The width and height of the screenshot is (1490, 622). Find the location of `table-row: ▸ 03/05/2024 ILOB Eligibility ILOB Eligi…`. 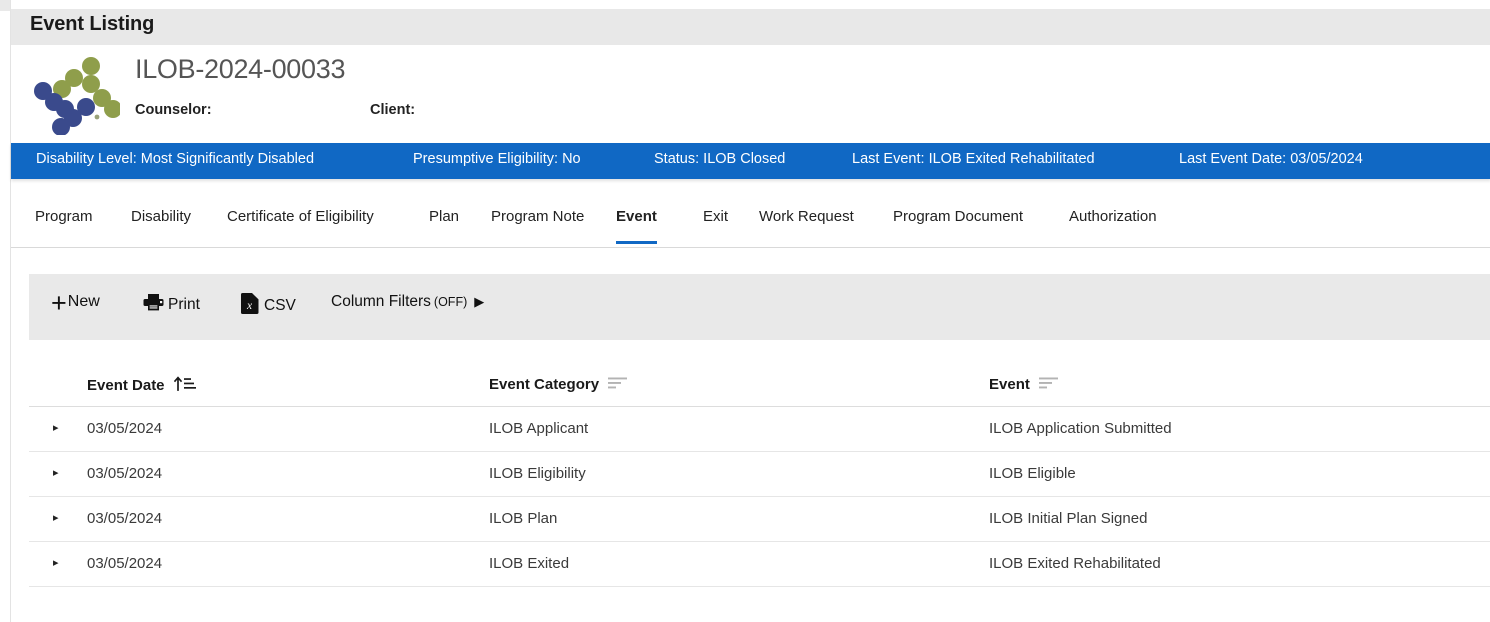

table-row: ▸ 03/05/2024 ILOB Eligibility ILOB Eligi… is located at coordinates (759, 474).